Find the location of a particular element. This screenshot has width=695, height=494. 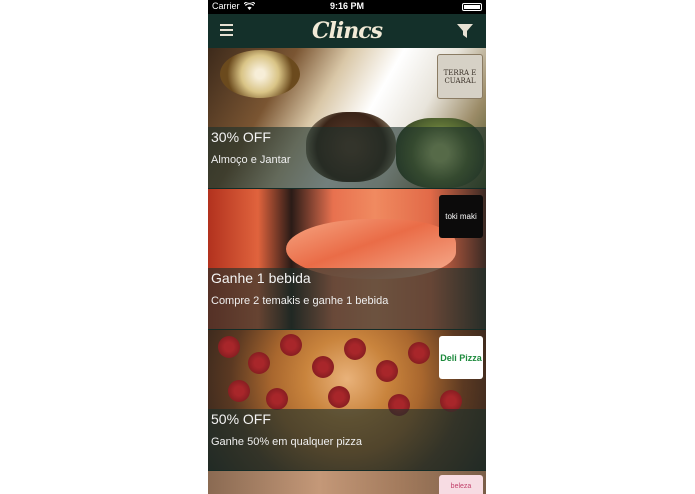

app-logo: Clincs is located at coordinates (347, 31).